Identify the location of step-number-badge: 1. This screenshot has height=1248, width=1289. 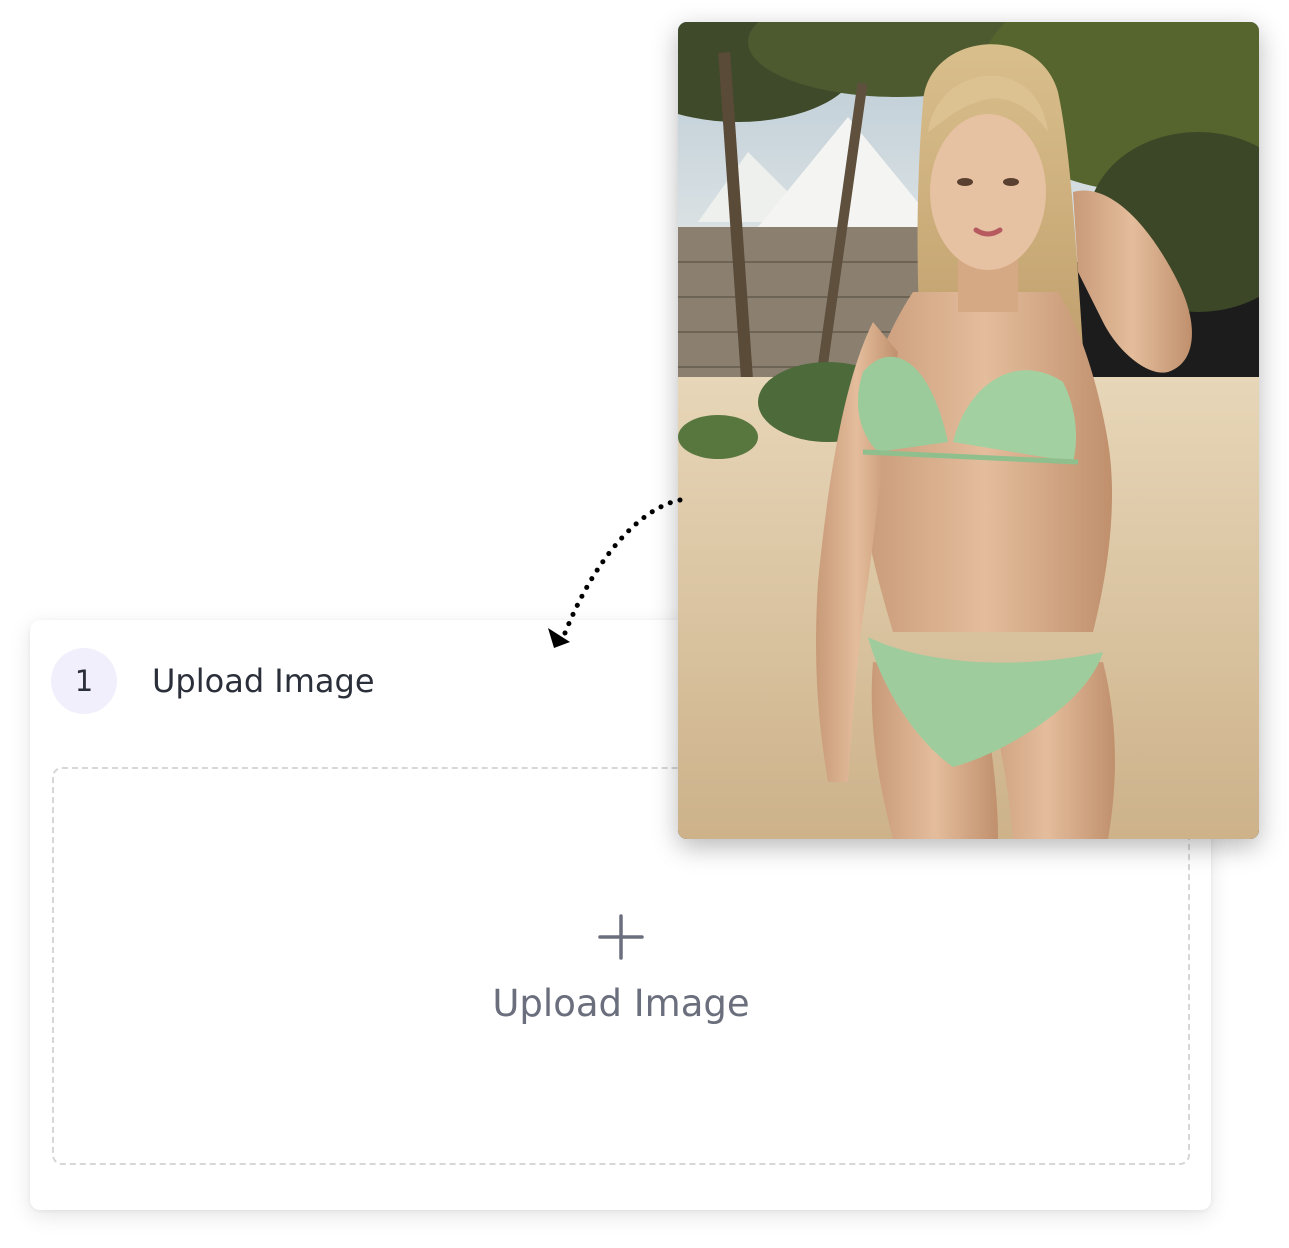
(84, 681).